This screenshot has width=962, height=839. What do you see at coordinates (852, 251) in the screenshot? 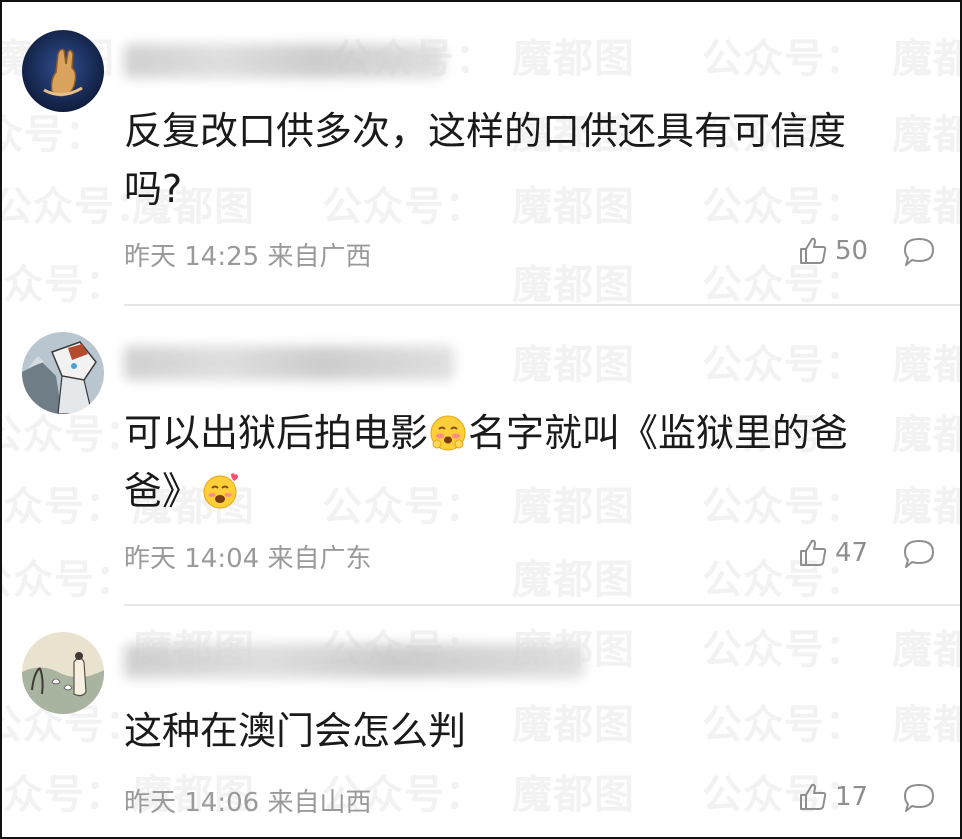
I see `like-count: 50` at bounding box center [852, 251].